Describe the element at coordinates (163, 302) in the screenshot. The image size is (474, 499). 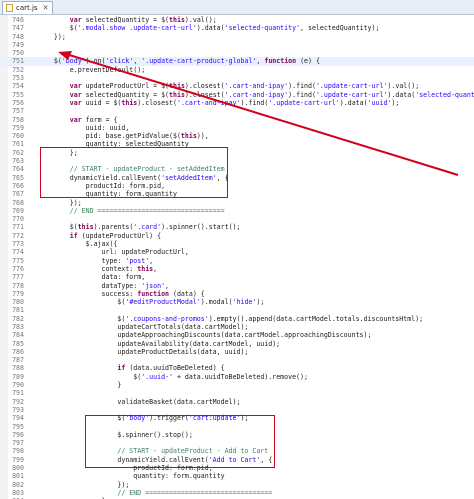
I see `string-token: '#editProductModal'` at that location.